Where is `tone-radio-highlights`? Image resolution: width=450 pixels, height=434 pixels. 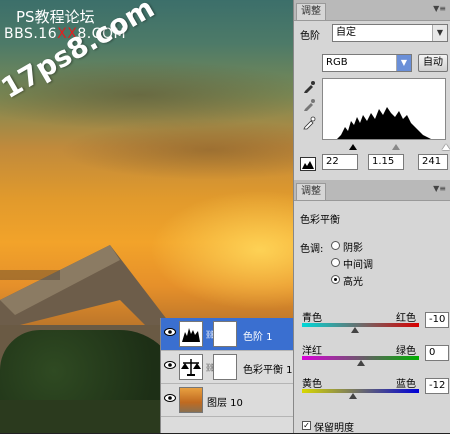 tone-radio-highlights is located at coordinates (335, 279).